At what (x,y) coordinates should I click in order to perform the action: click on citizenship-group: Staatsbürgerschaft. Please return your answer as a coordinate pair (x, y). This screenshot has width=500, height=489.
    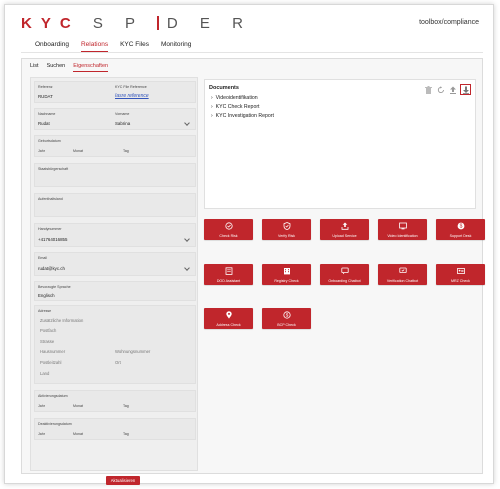
    Looking at the image, I should click on (115, 175).